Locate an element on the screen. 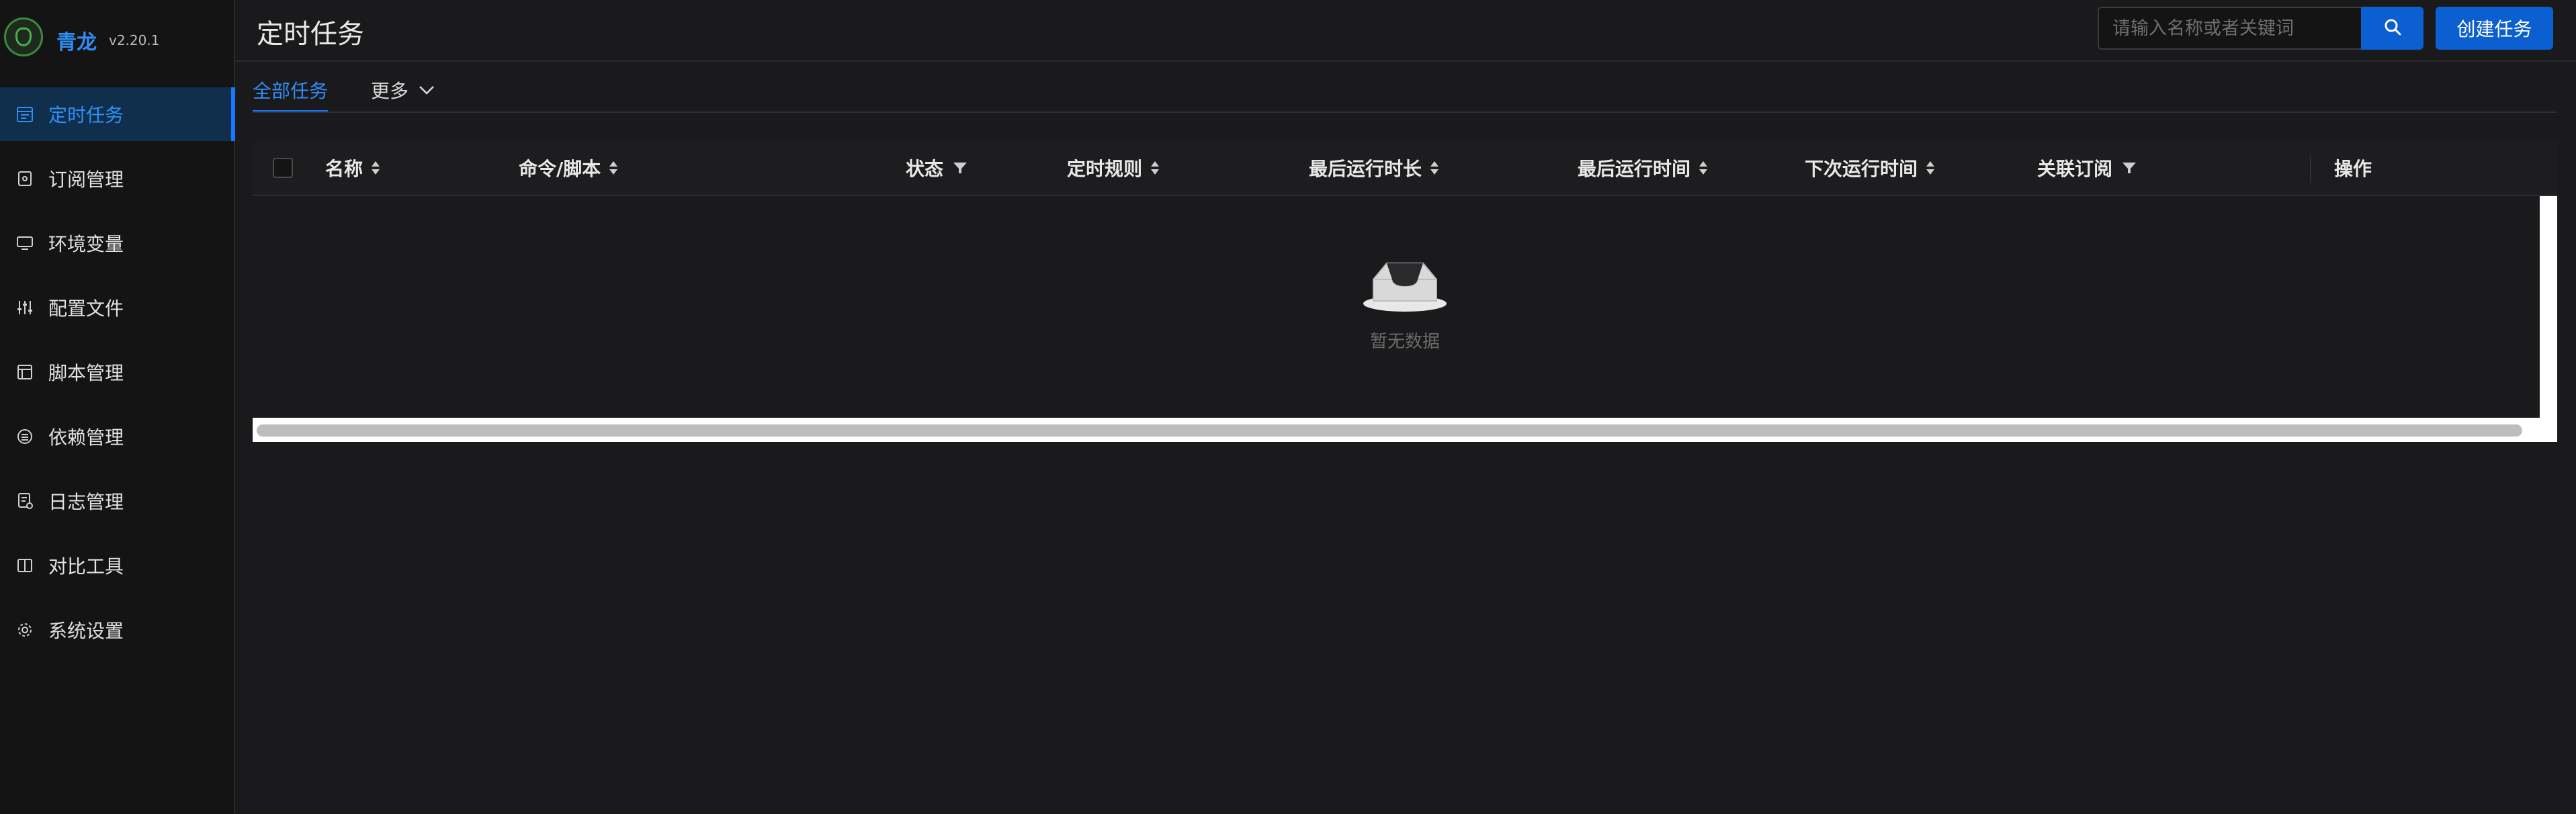 Image resolution: width=2576 pixels, height=814 pixels. select-all-checkbox is located at coordinates (283, 168).